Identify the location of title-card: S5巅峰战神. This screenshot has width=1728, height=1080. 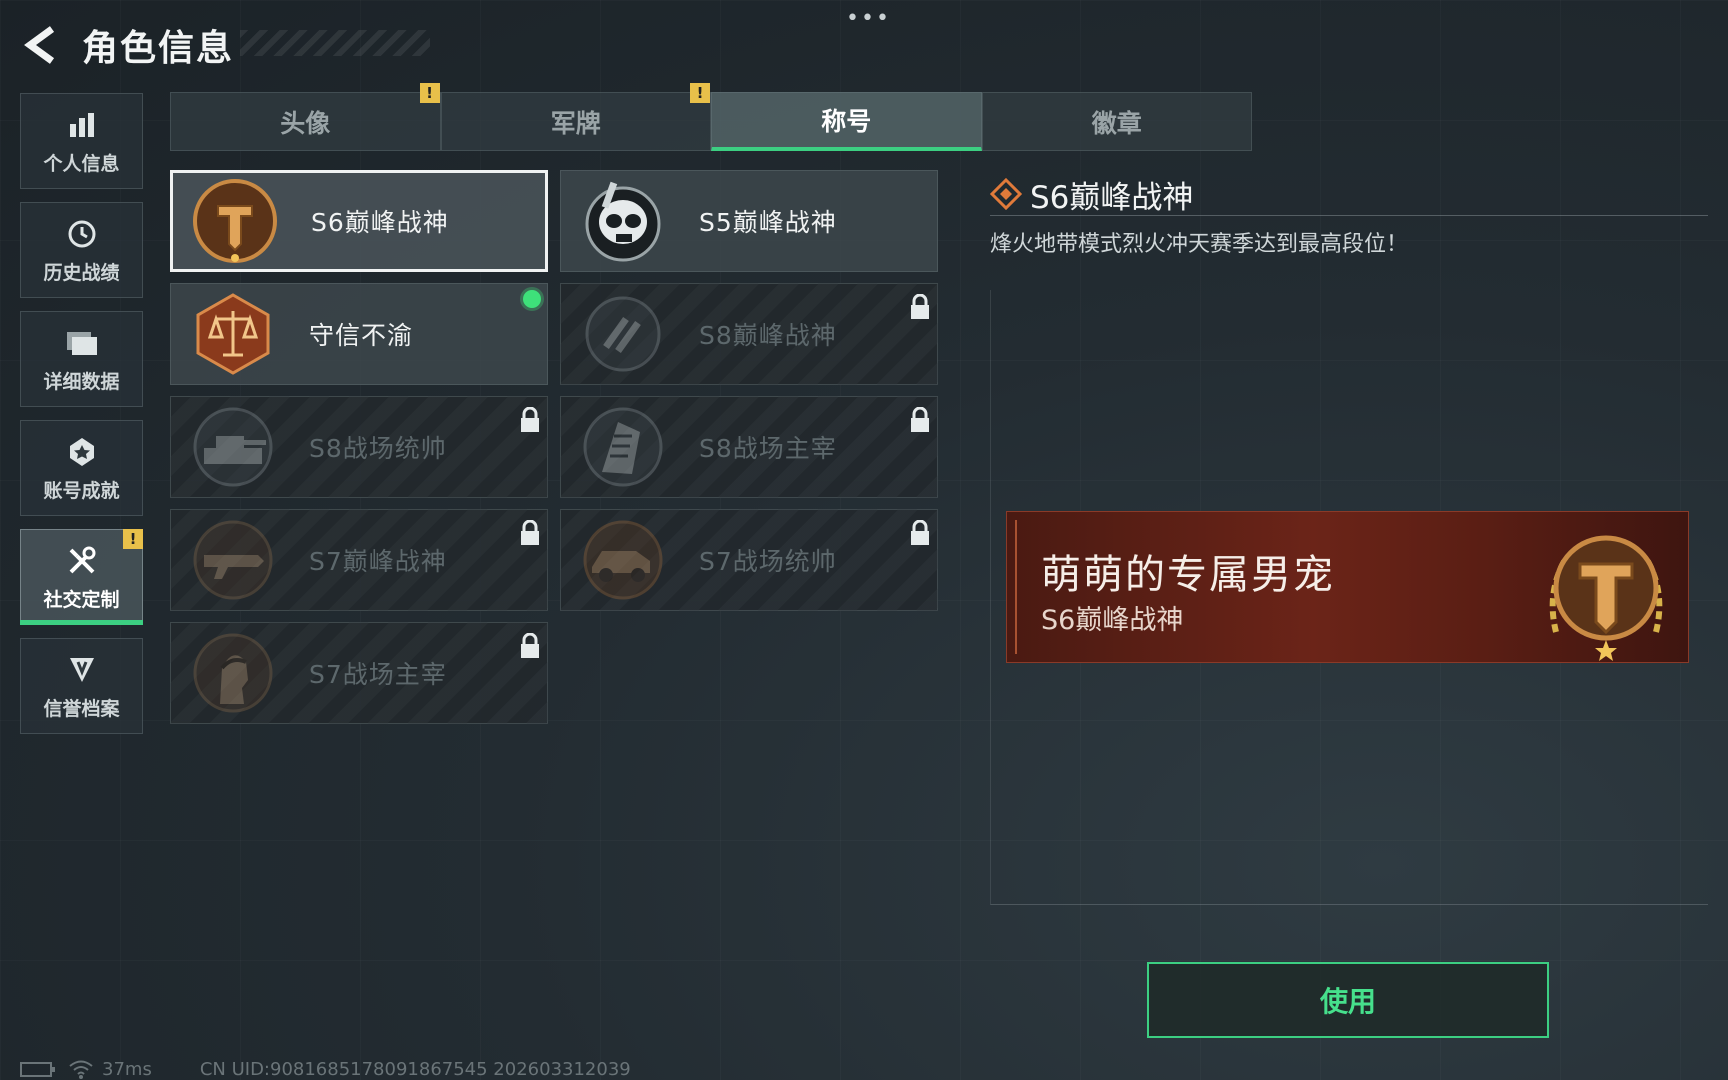
(749, 221).